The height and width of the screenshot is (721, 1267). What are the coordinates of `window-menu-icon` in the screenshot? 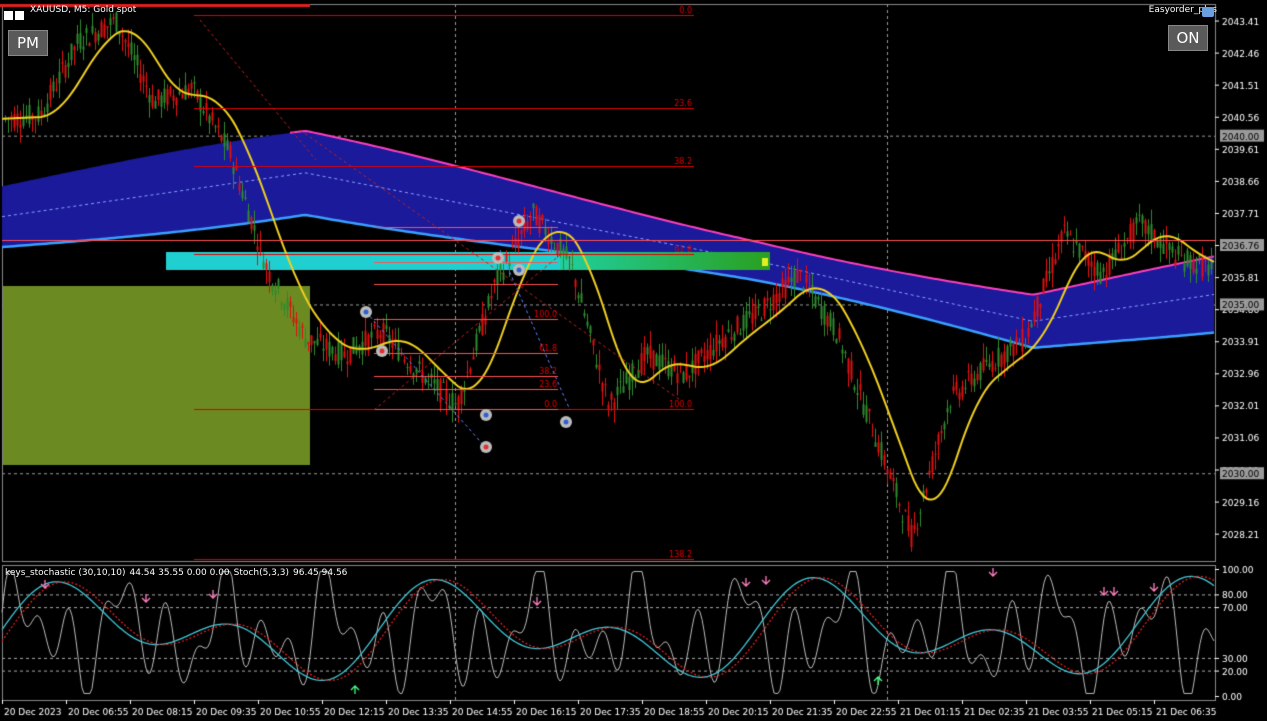 It's located at (15, 12).